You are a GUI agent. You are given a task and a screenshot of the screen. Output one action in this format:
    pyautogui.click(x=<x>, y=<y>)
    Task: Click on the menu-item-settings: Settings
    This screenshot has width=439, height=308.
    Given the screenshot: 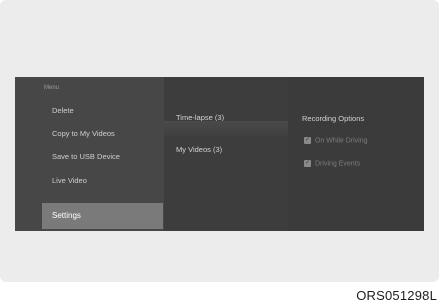 What is the action you would take?
    pyautogui.click(x=102, y=216)
    